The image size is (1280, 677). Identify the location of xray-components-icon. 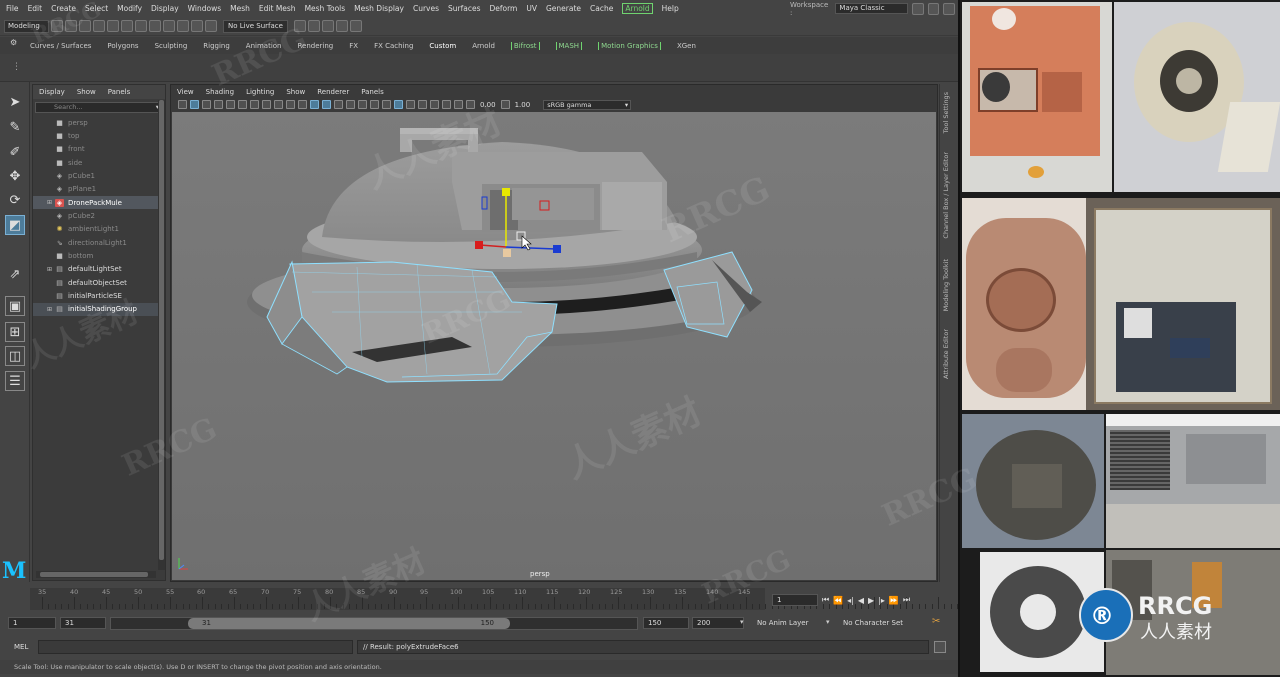
(458, 104).